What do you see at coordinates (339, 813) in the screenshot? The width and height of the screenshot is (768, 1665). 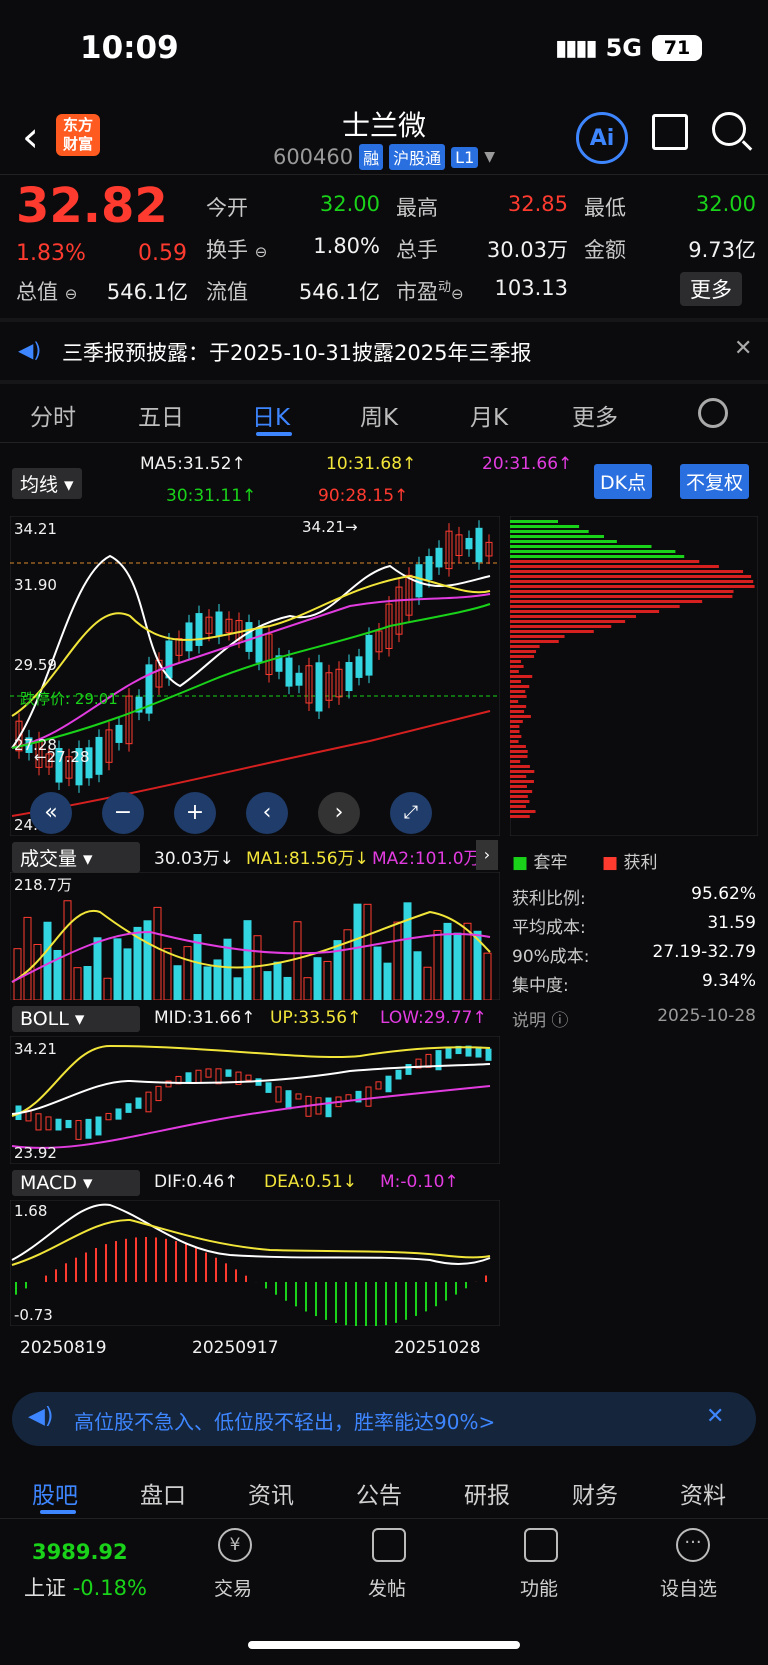 I see `next-icon: ›` at bounding box center [339, 813].